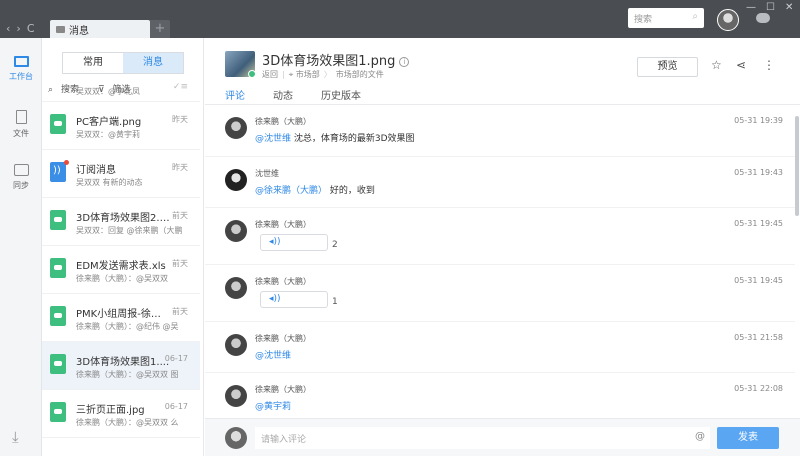 The height and width of the screenshot is (456, 800). I want to click on unread-dot, so click(66, 162).